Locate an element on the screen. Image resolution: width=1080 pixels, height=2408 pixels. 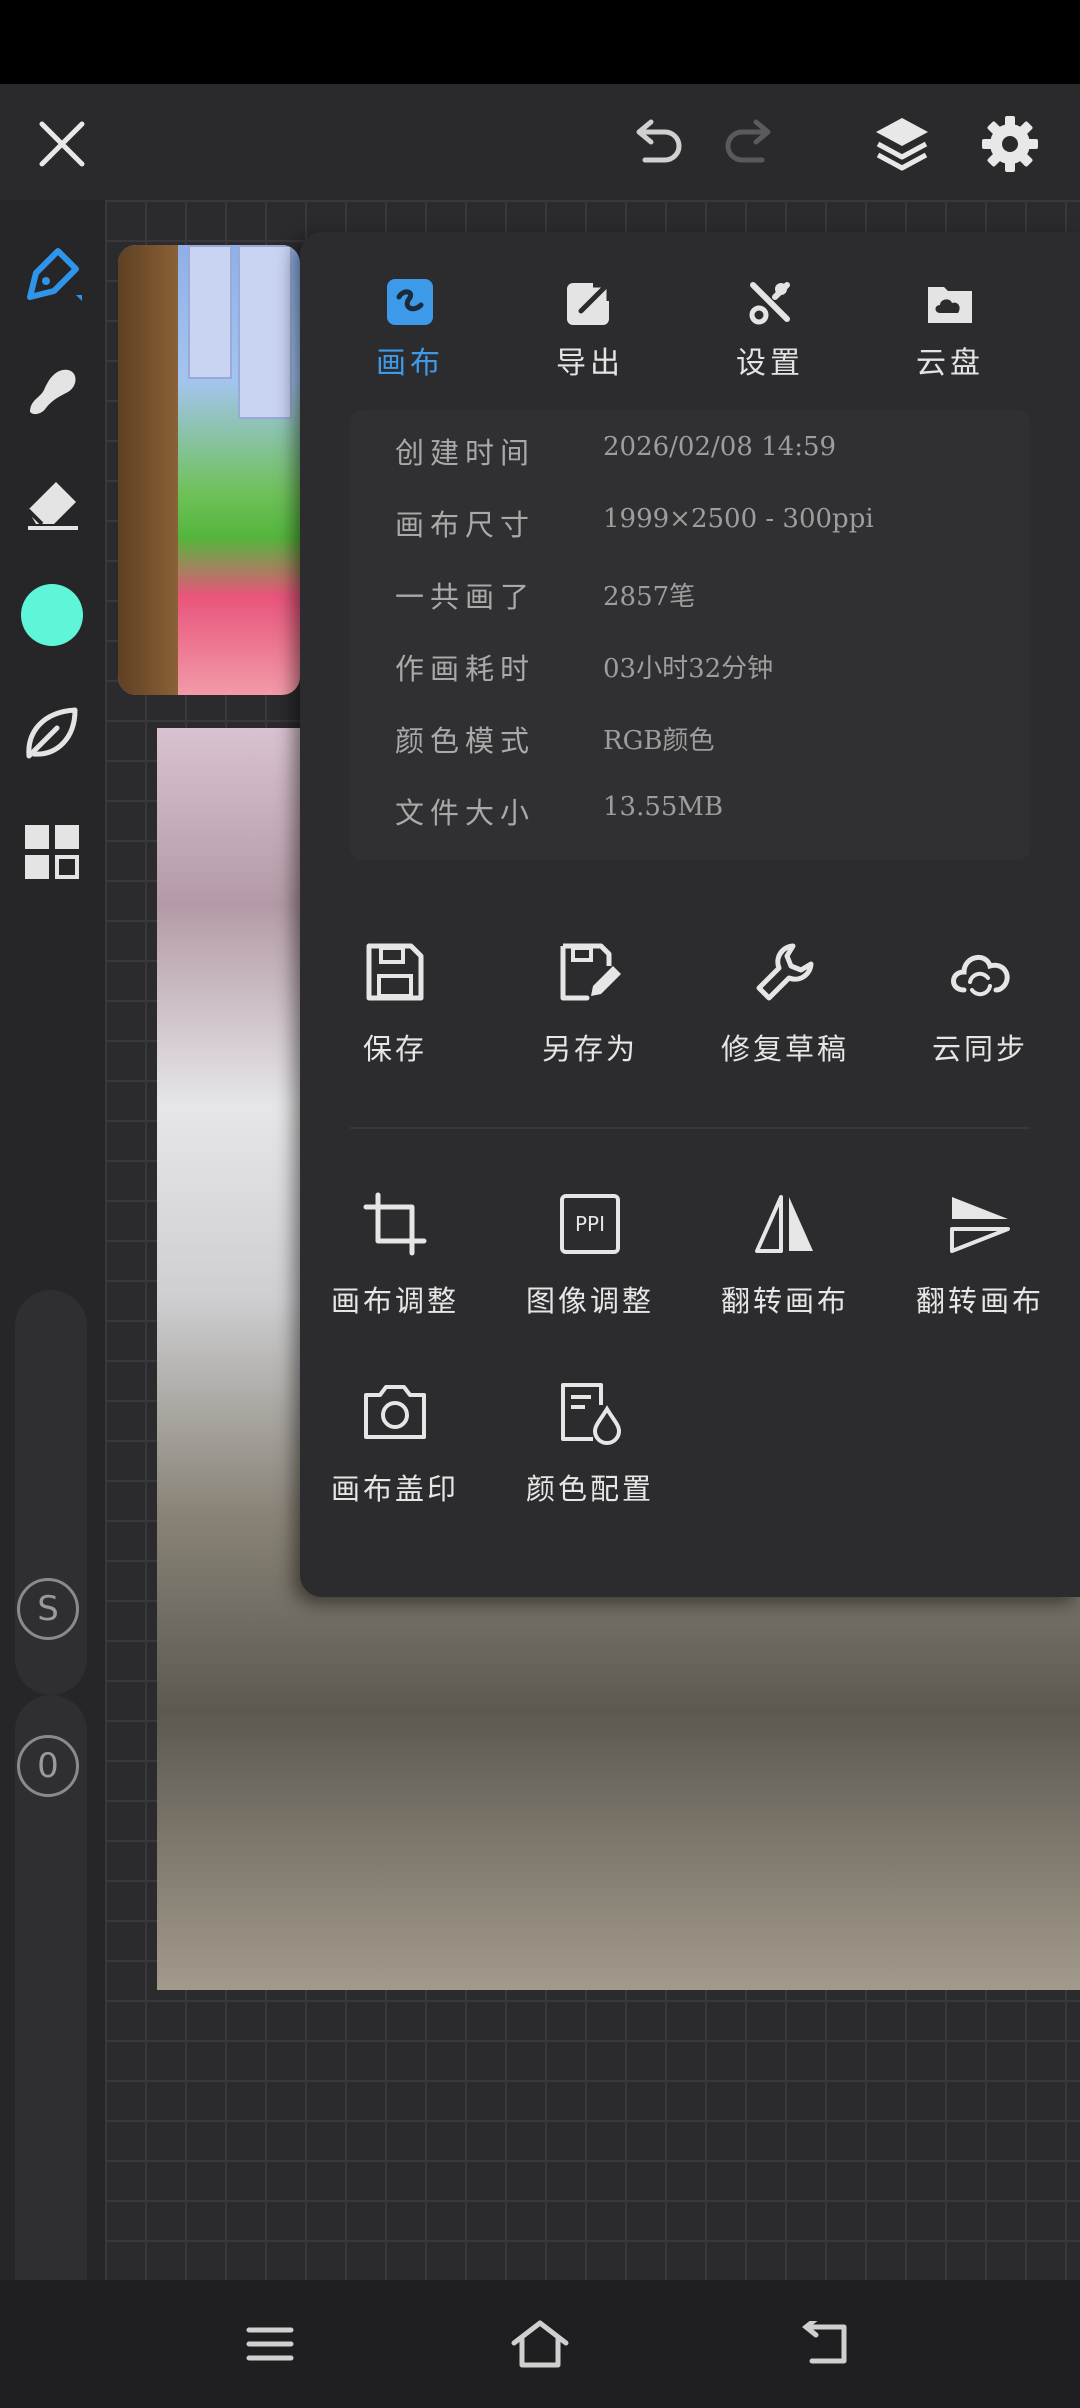
save-label: 保存 is located at coordinates (394, 1049).